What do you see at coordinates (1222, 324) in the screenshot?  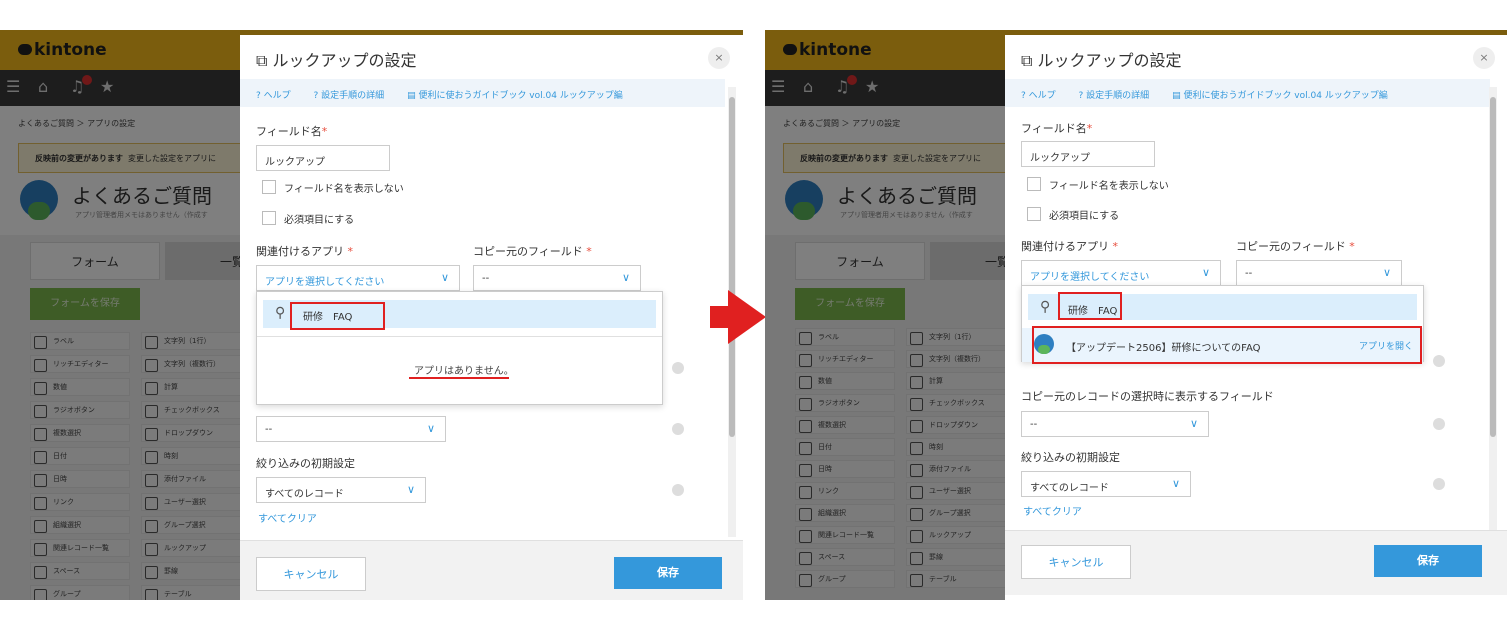 I see `app-dropdown: ⚲ 研修 FAQ 【アップデート2506】研修についてのFAQ アプリを開く` at bounding box center [1222, 324].